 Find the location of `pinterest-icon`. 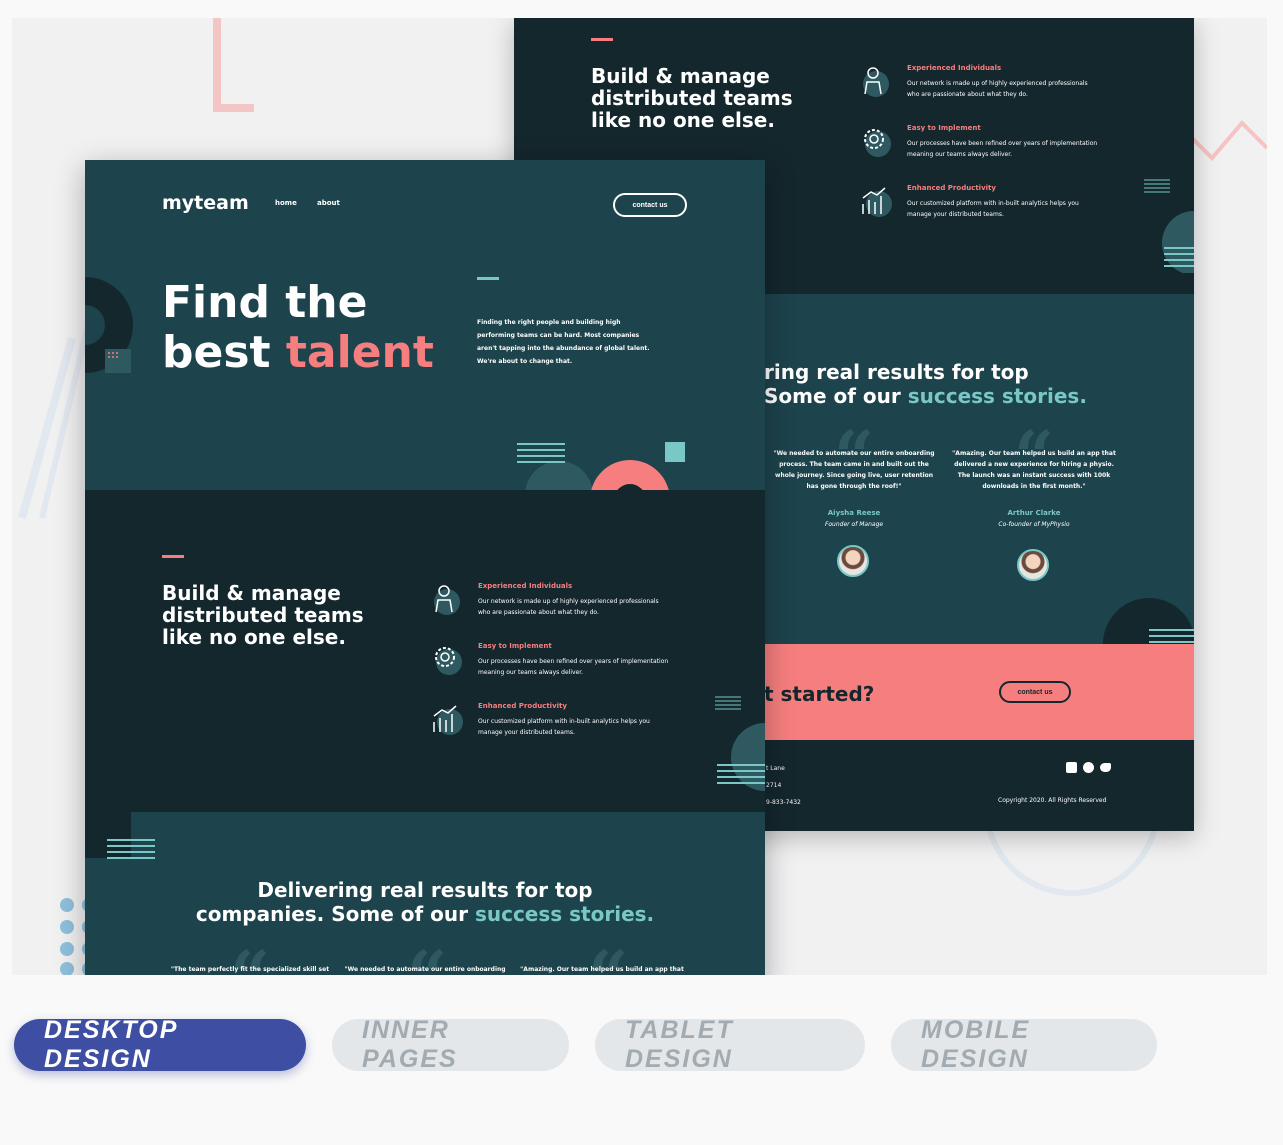

pinterest-icon is located at coordinates (1088, 767).